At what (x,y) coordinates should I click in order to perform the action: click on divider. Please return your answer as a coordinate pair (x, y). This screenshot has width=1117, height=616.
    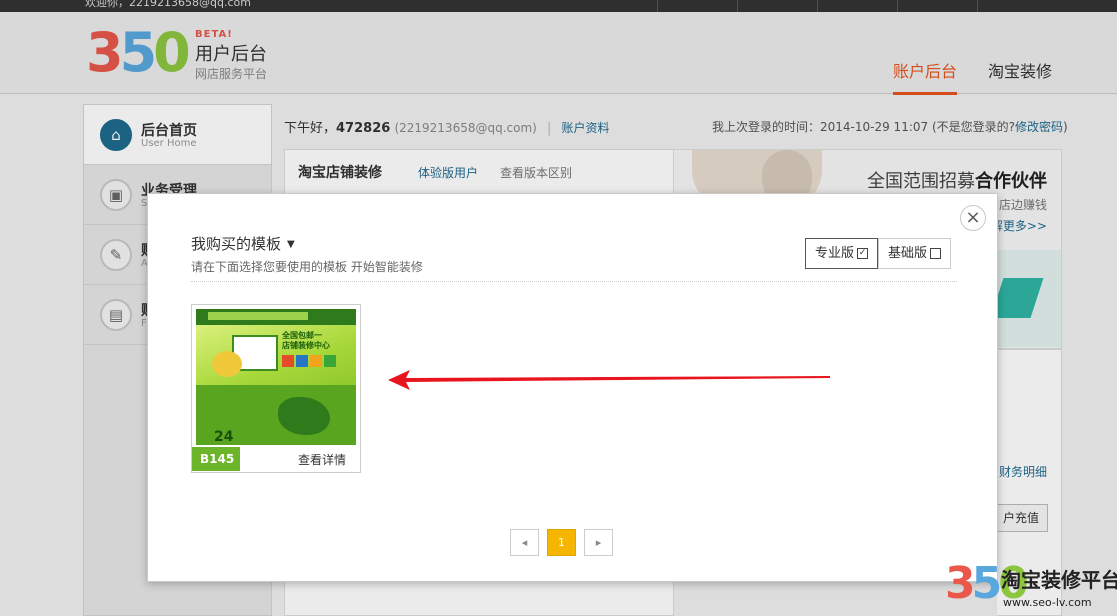
    Looking at the image, I should click on (574, 281).